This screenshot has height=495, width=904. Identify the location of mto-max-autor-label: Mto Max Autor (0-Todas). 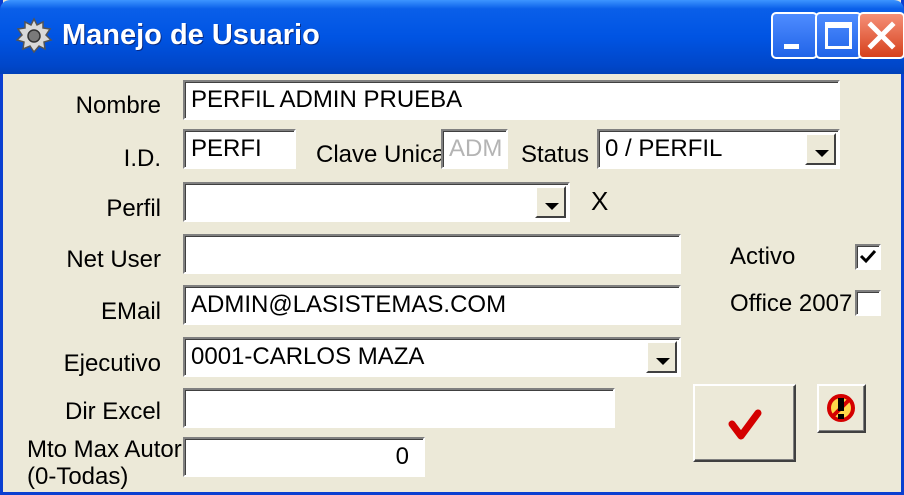
(104, 463).